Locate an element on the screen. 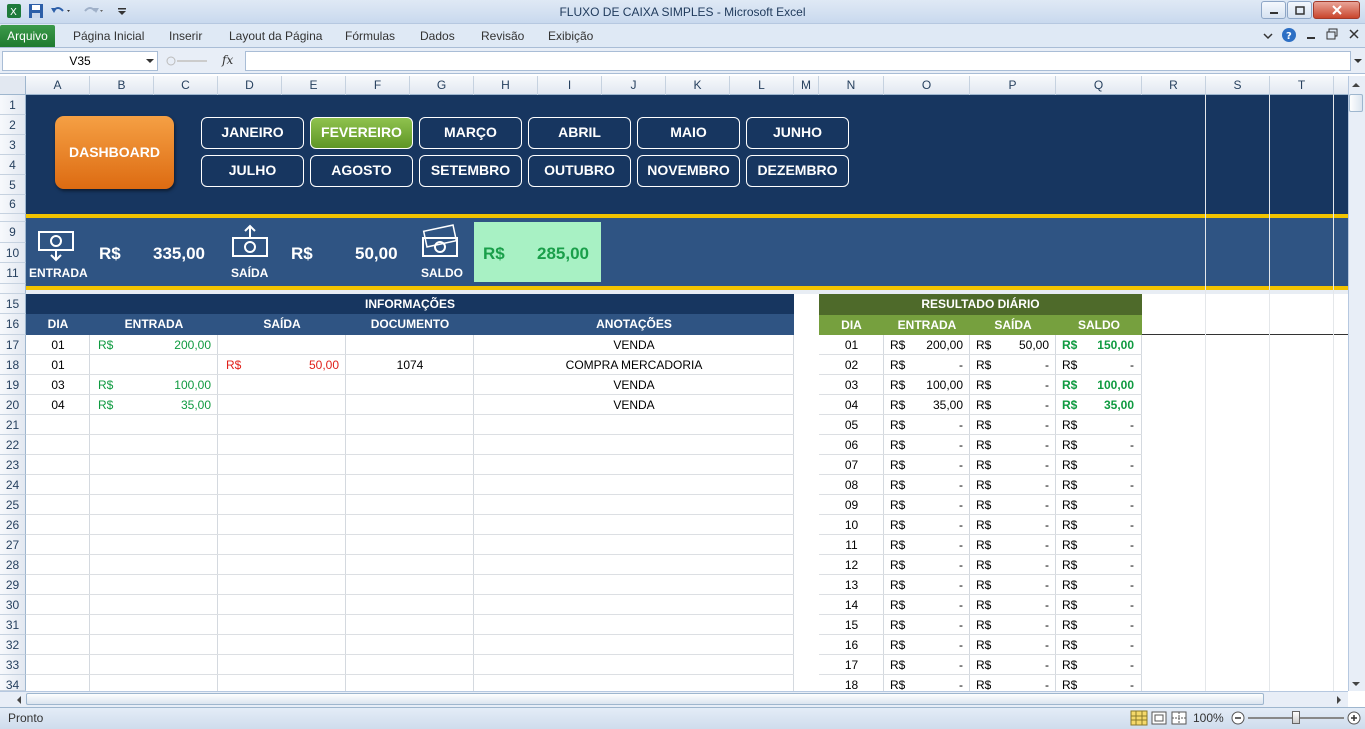 The width and height of the screenshot is (1365, 729). daily-cell-dia: 09 is located at coordinates (851, 505).